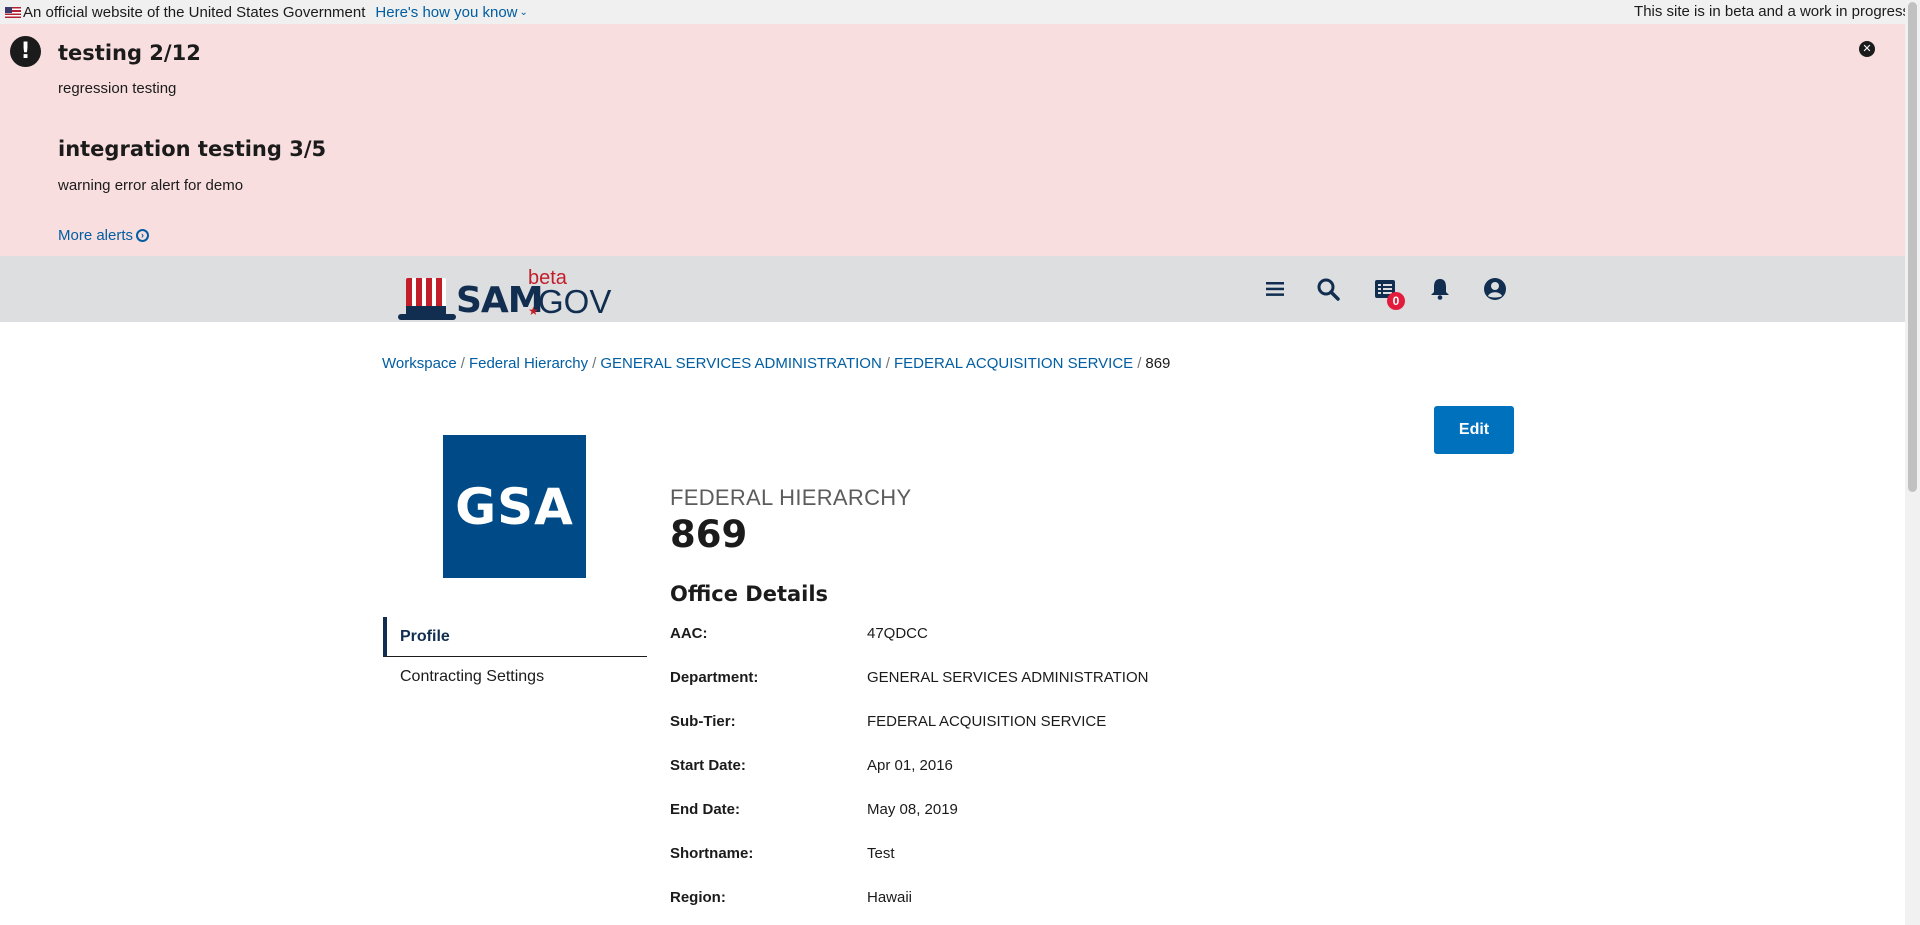 This screenshot has width=1920, height=925. Describe the element at coordinates (881, 853) in the screenshot. I see `detail-value: Test` at that location.